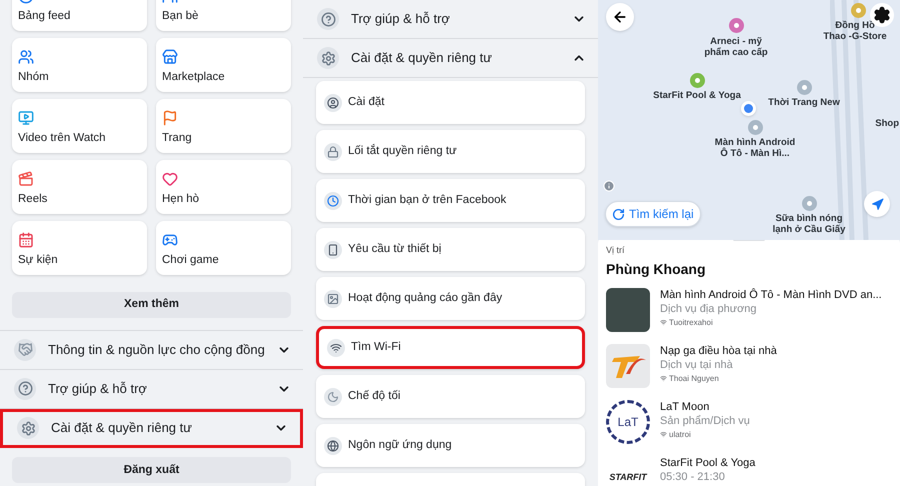 The image size is (900, 486). I want to click on map-label: Đồng Hồ Thao -G-Store, so click(855, 31).